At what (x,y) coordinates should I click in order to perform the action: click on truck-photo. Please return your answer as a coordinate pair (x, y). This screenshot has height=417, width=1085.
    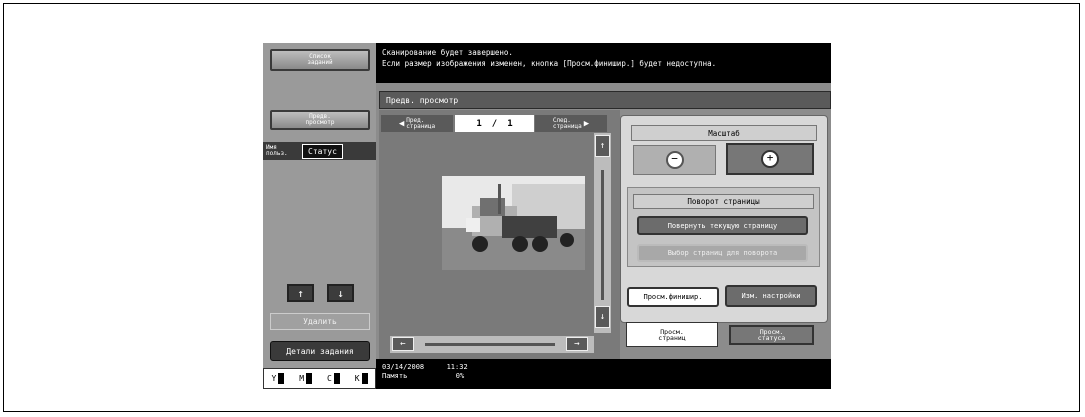
    Looking at the image, I should click on (513, 223).